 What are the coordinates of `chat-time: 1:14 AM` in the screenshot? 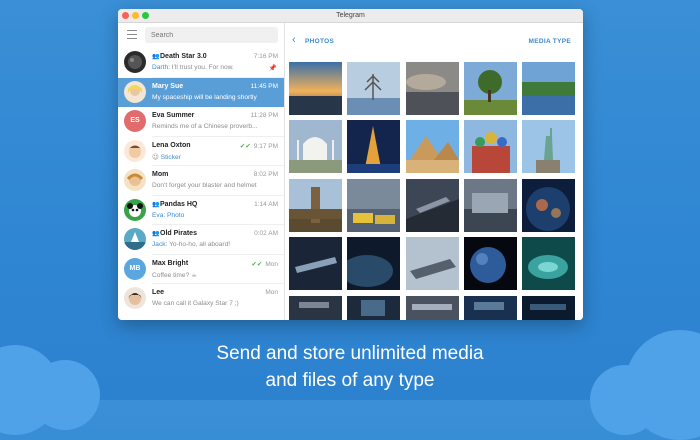 It's located at (266, 204).